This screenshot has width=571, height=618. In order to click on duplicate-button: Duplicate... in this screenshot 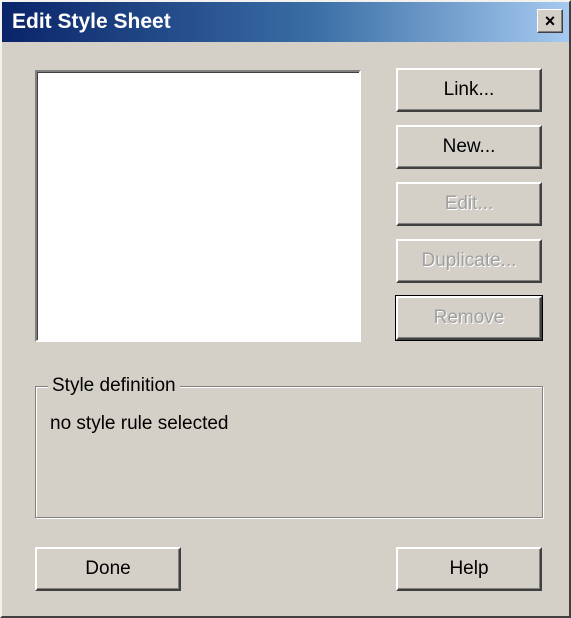, I will do `click(469, 261)`.